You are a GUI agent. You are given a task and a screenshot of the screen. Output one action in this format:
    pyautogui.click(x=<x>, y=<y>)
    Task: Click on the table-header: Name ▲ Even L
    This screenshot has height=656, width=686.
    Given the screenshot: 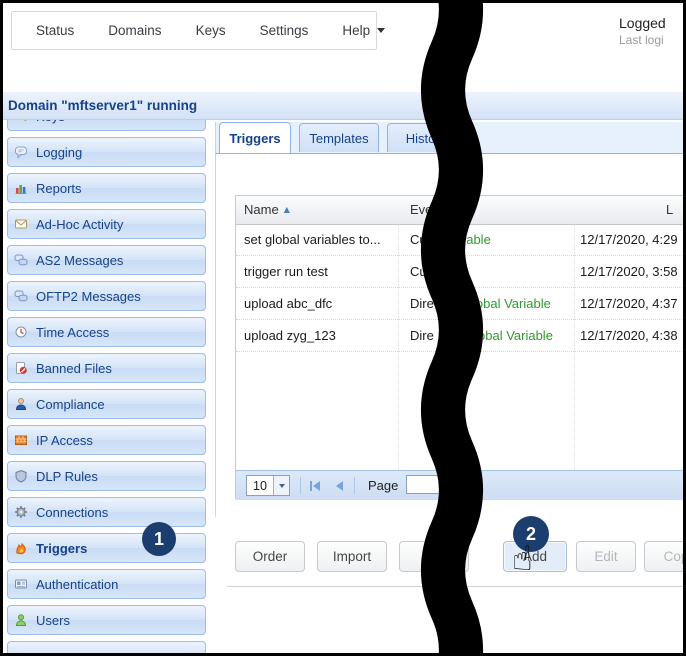 What is the action you would take?
    pyautogui.click(x=461, y=210)
    